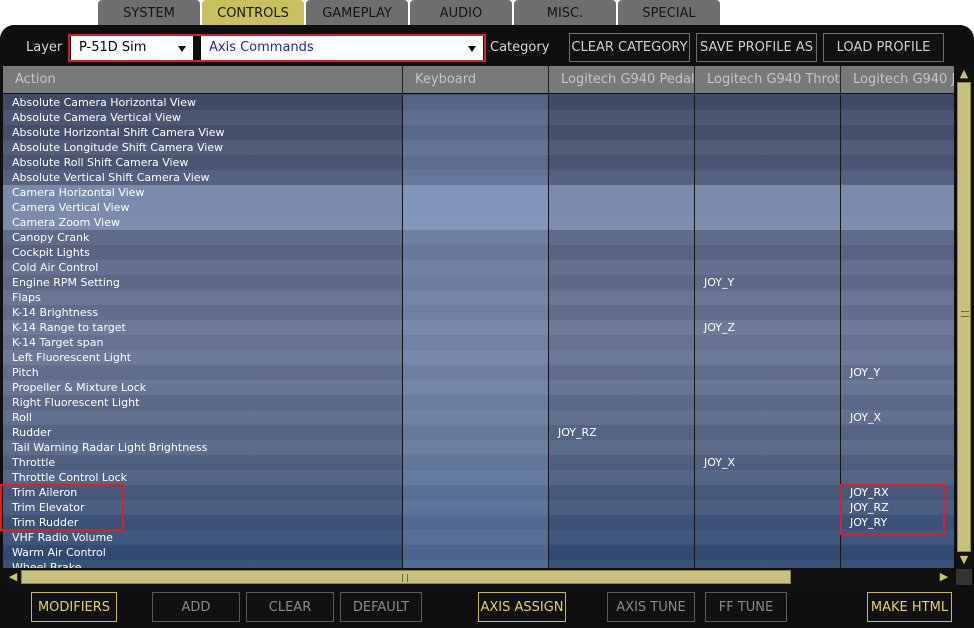 This screenshot has height=628, width=974. I want to click on table-row: K-14 Target span, so click(478, 342).